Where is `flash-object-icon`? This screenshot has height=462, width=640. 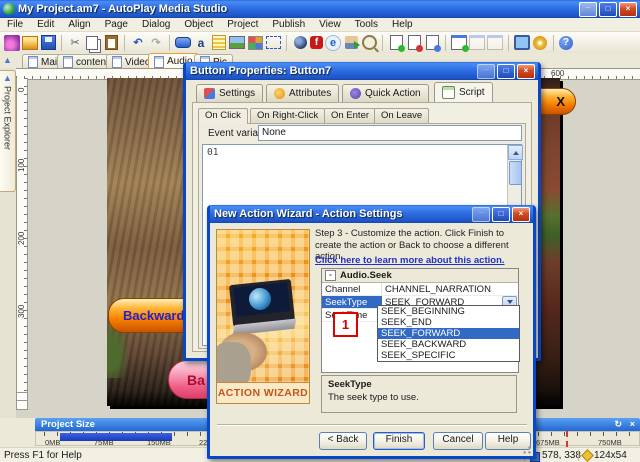
flash-object-icon is located at coordinates (316, 42).